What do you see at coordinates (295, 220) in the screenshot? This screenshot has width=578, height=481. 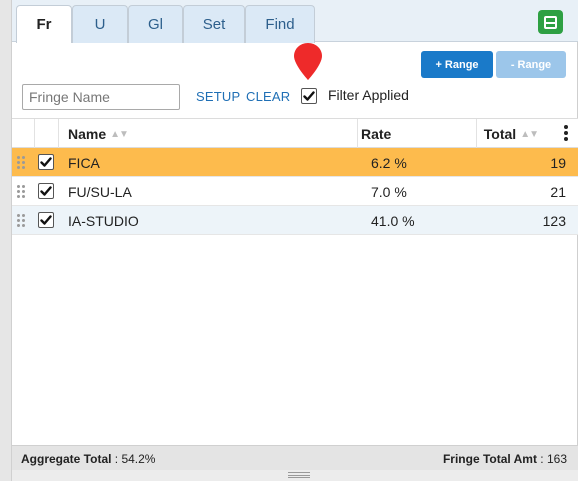 I see `table-row: IA-STUDIO 41.0 % 123` at bounding box center [295, 220].